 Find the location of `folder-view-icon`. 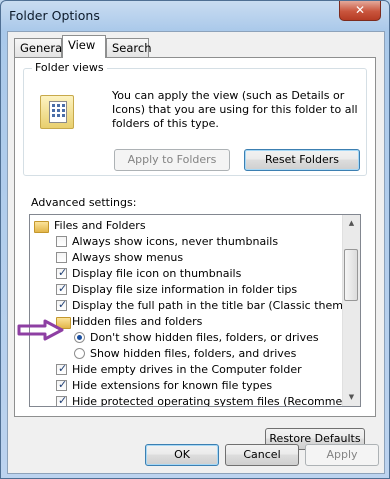

folder-view-icon is located at coordinates (57, 112).